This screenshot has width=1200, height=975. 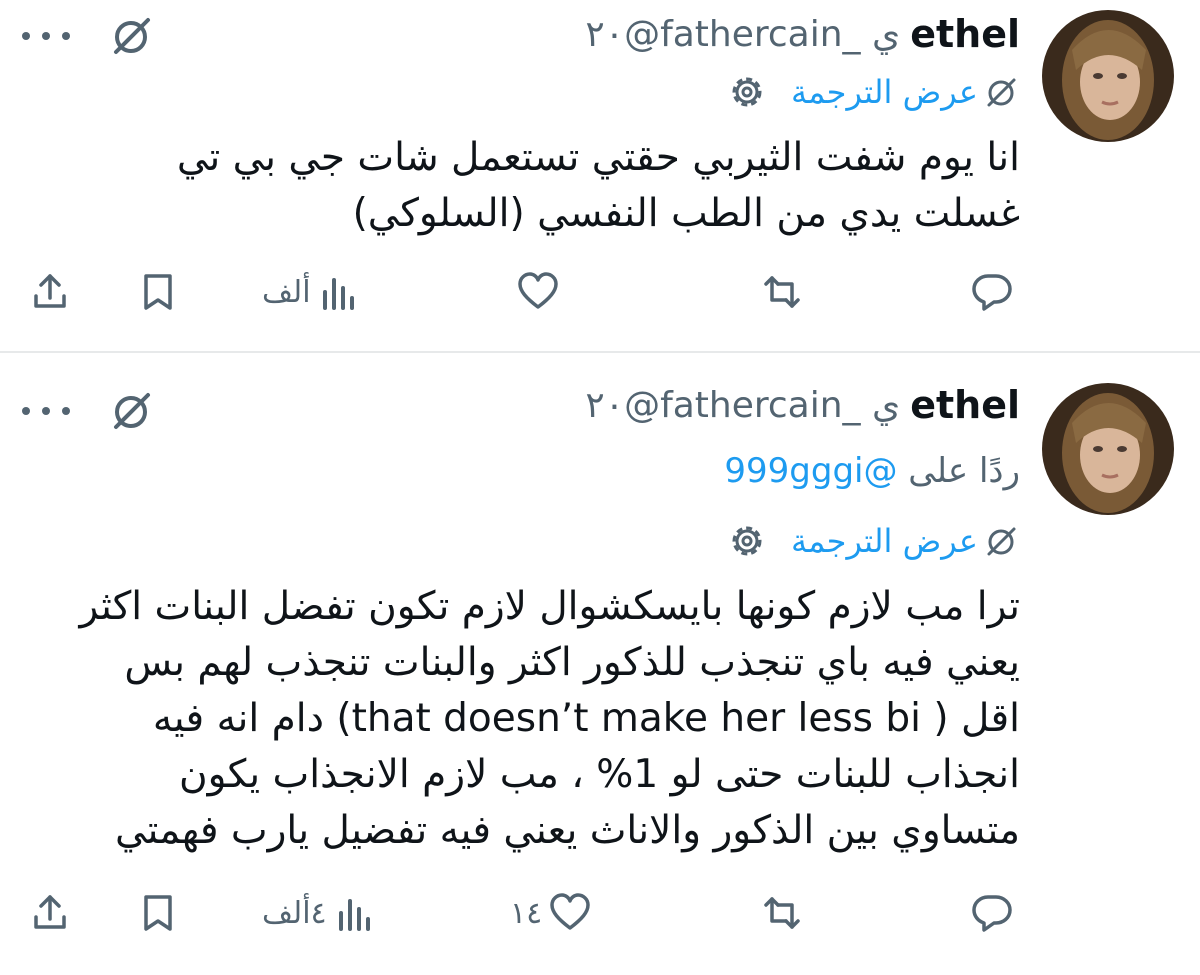 I want to click on like-count: ١٤, so click(x=526, y=913).